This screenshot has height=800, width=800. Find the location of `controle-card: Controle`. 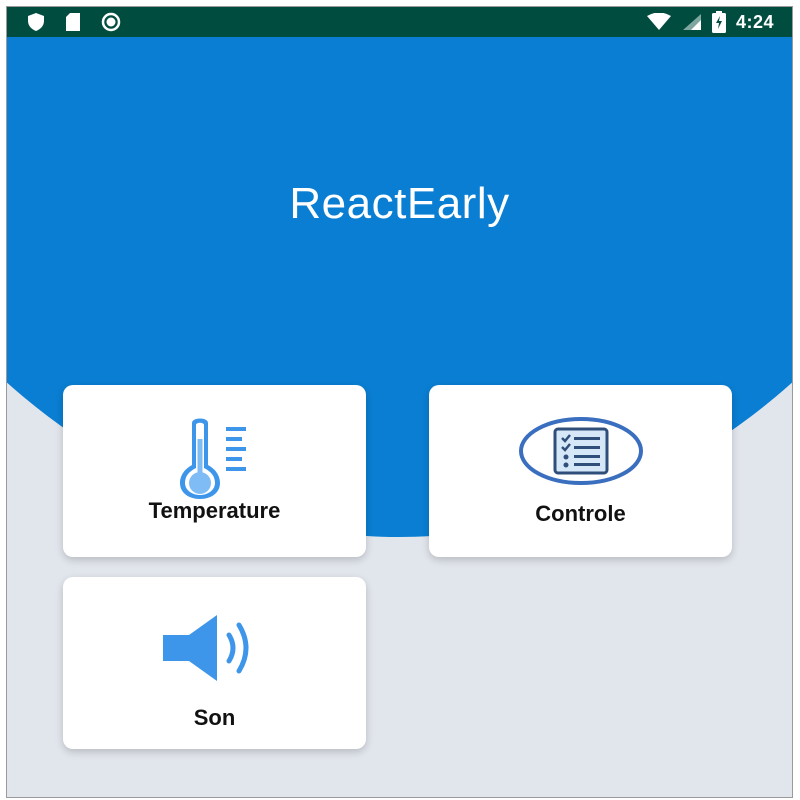

controle-card: Controle is located at coordinates (580, 471).